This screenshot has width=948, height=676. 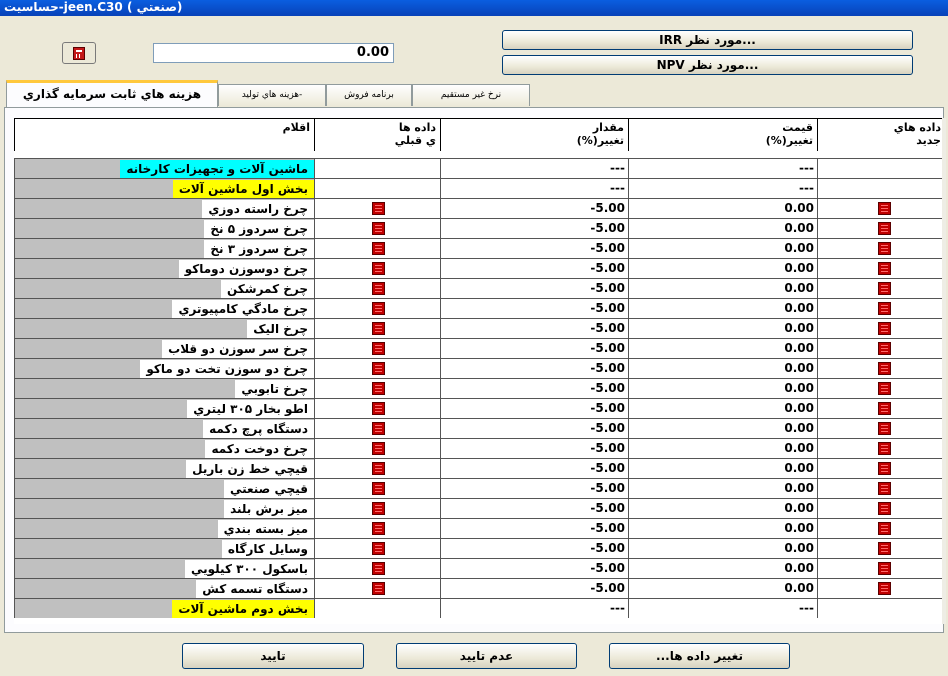 What do you see at coordinates (272, 95) in the screenshot?
I see `tab-production-costs: هزينه هاي توليد-` at bounding box center [272, 95].